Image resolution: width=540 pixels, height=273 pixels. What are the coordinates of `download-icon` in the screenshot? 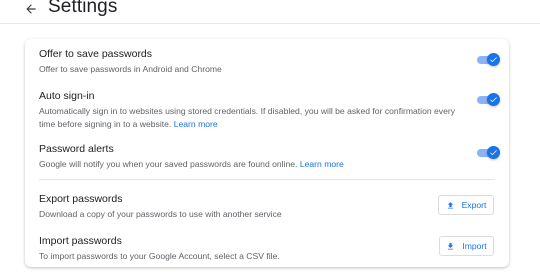 It's located at (451, 245).